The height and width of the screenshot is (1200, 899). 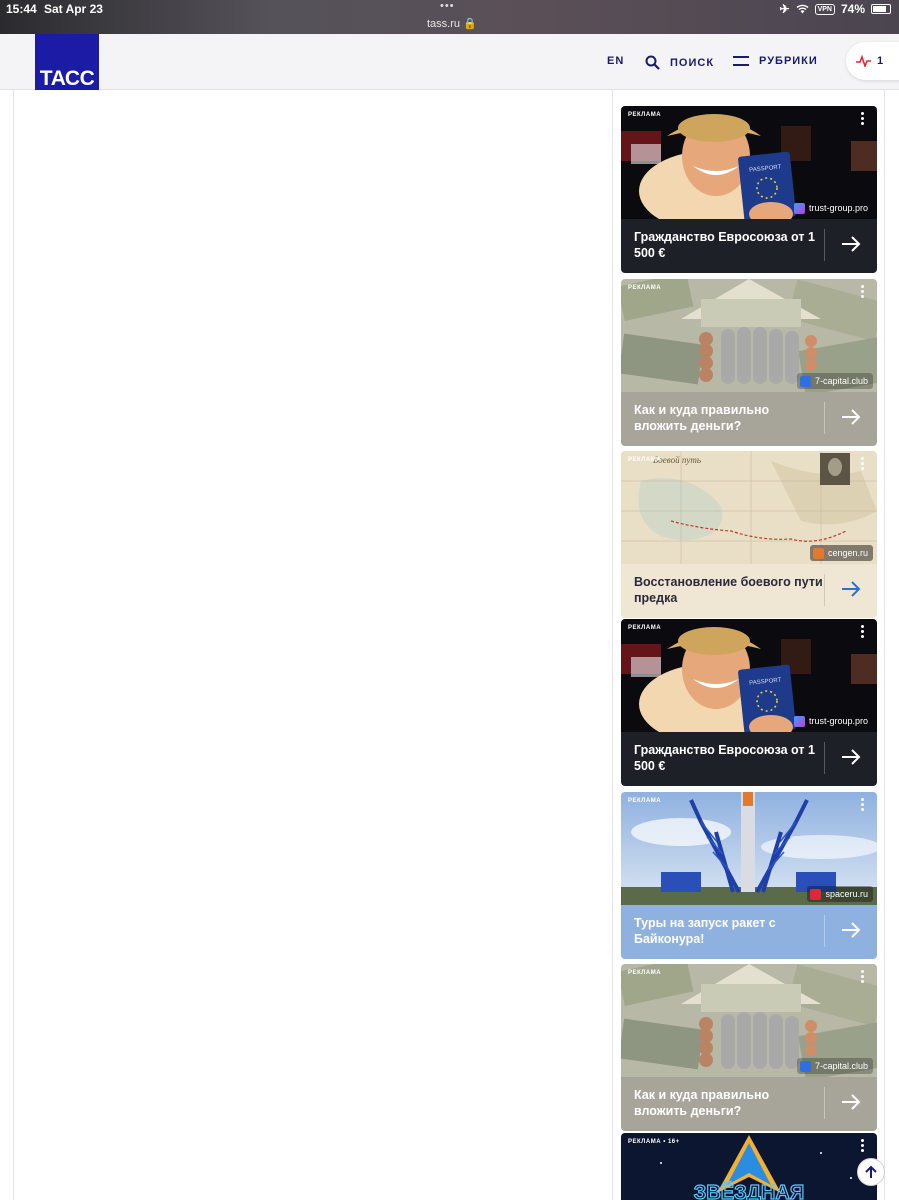 What do you see at coordinates (67, 65) in the screenshot?
I see `tass-logo: ТАСС` at bounding box center [67, 65].